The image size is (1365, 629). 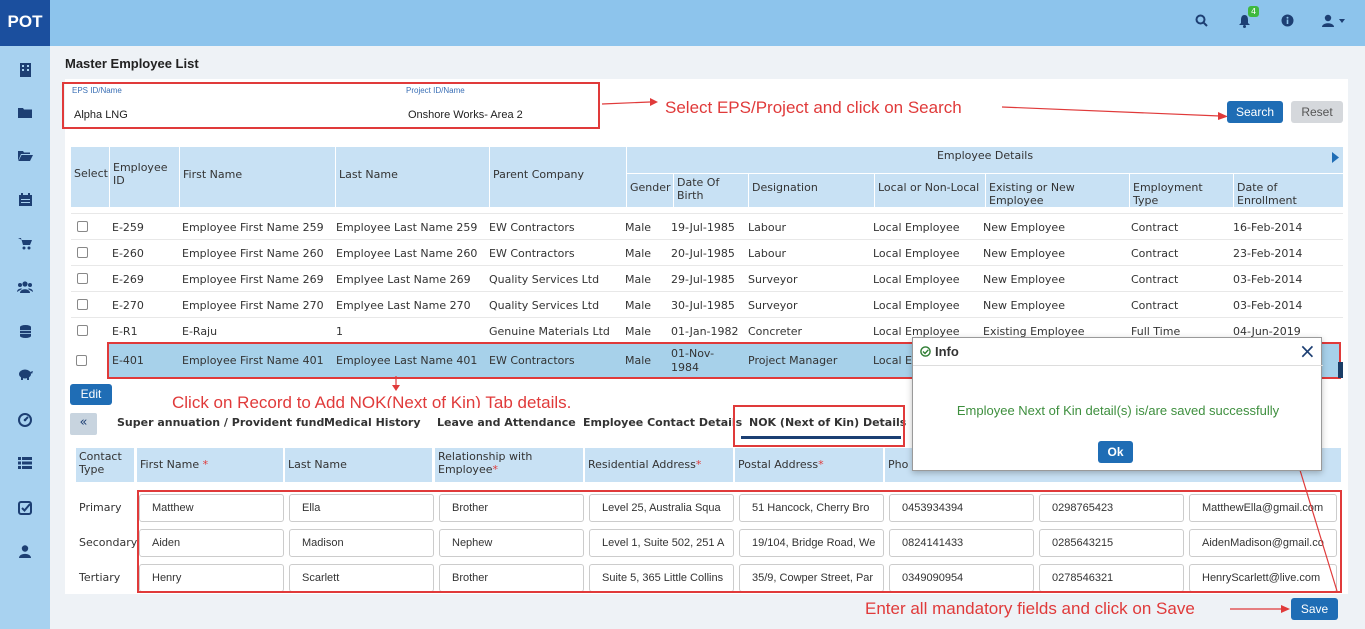 What do you see at coordinates (544, 279) in the screenshot?
I see `cell-company: Quality Services Ltd` at bounding box center [544, 279].